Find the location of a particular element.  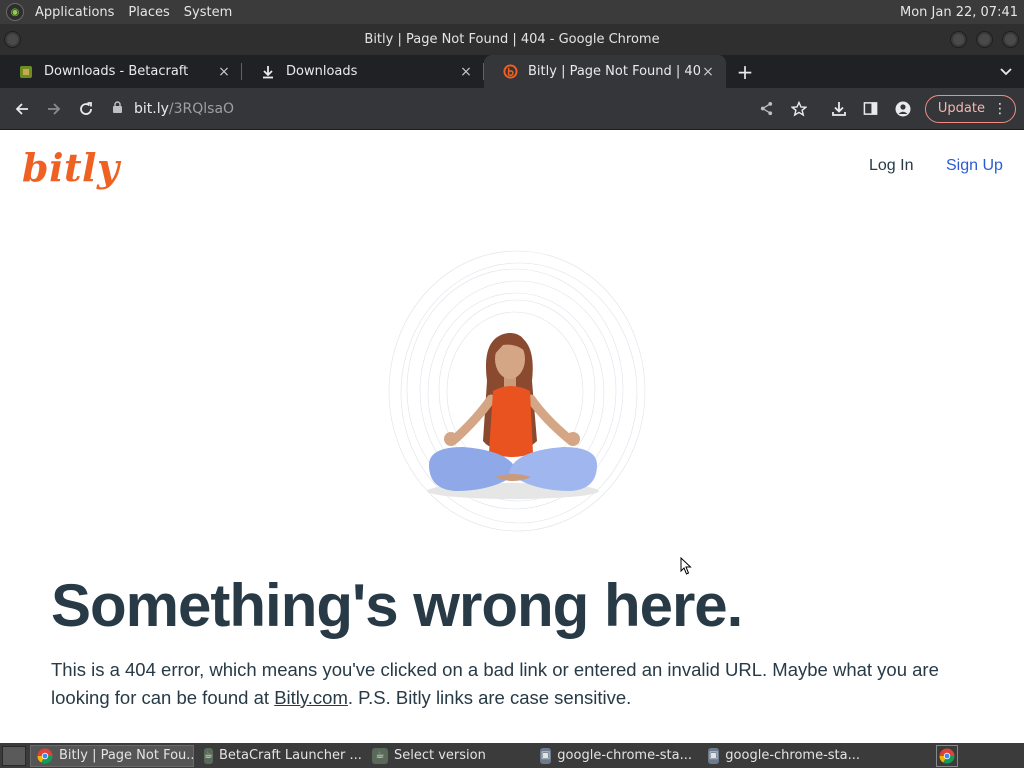

menu-places: Places is located at coordinates (148, 12).